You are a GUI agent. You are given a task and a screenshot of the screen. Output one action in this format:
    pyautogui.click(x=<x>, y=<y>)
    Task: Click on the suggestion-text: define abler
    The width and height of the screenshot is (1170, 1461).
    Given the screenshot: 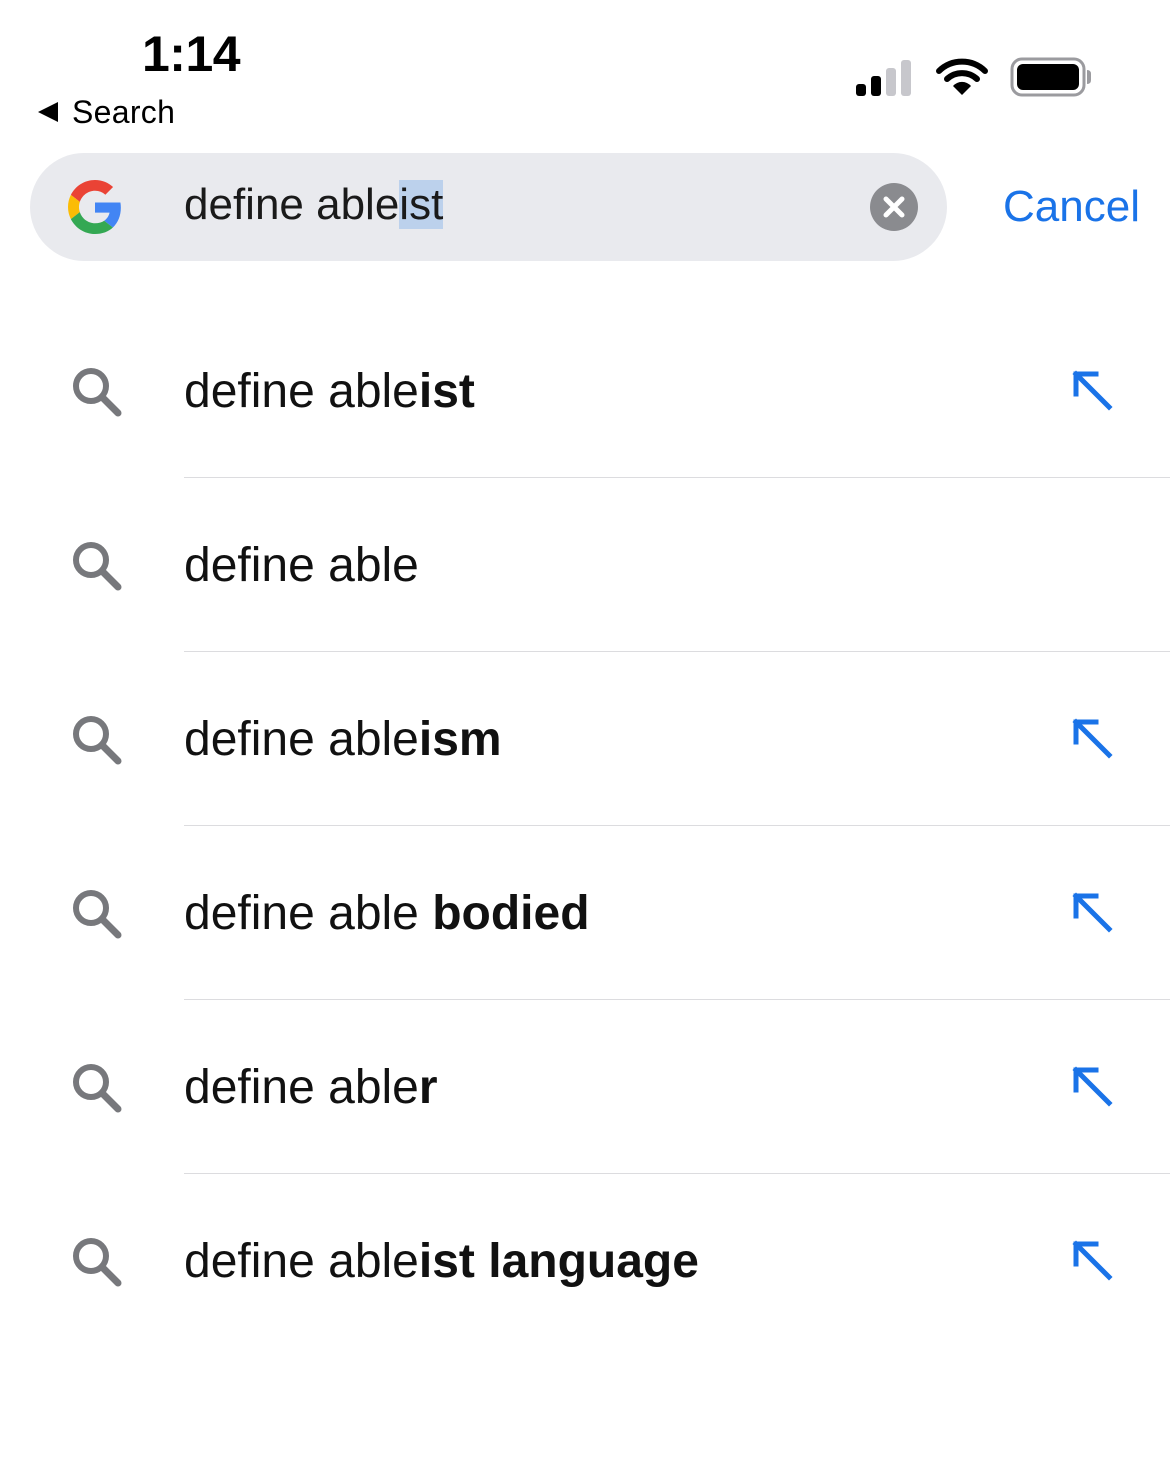 What is the action you would take?
    pyautogui.click(x=311, y=1088)
    